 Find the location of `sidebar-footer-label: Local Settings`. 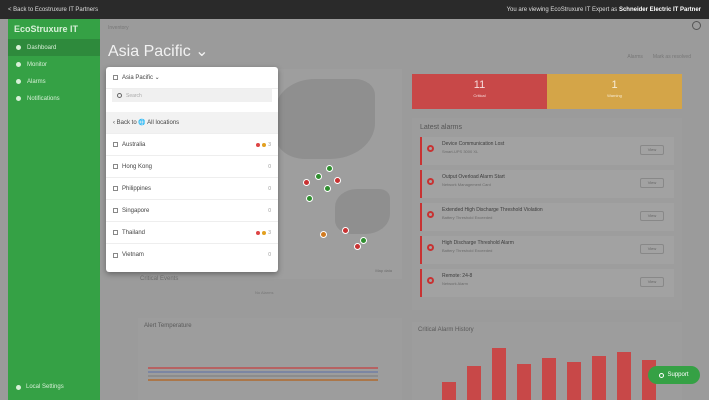

sidebar-footer-label: Local Settings is located at coordinates (45, 387).